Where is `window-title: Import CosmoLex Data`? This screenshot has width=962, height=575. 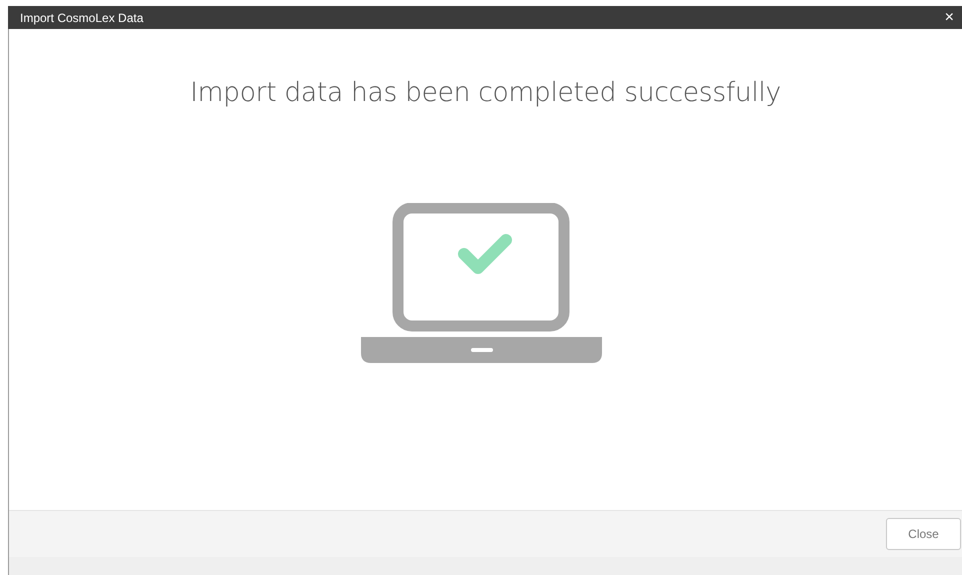
window-title: Import CosmoLex Data is located at coordinates (82, 18).